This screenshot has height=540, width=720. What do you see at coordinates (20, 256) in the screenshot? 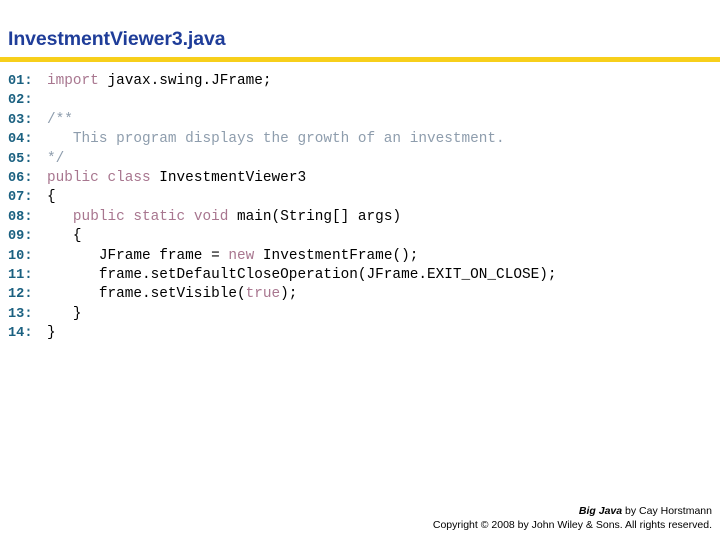
I see `code-line-number: 10:` at bounding box center [20, 256].